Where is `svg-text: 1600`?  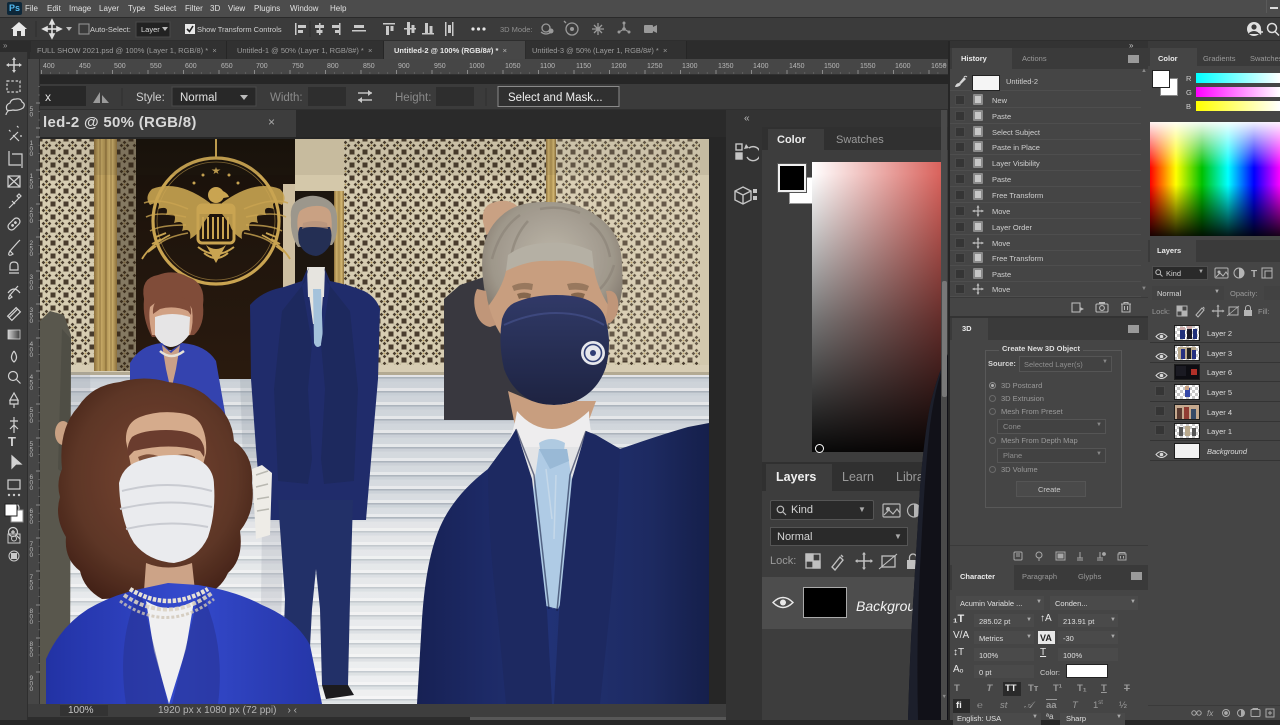 svg-text: 1600 is located at coordinates (903, 66).